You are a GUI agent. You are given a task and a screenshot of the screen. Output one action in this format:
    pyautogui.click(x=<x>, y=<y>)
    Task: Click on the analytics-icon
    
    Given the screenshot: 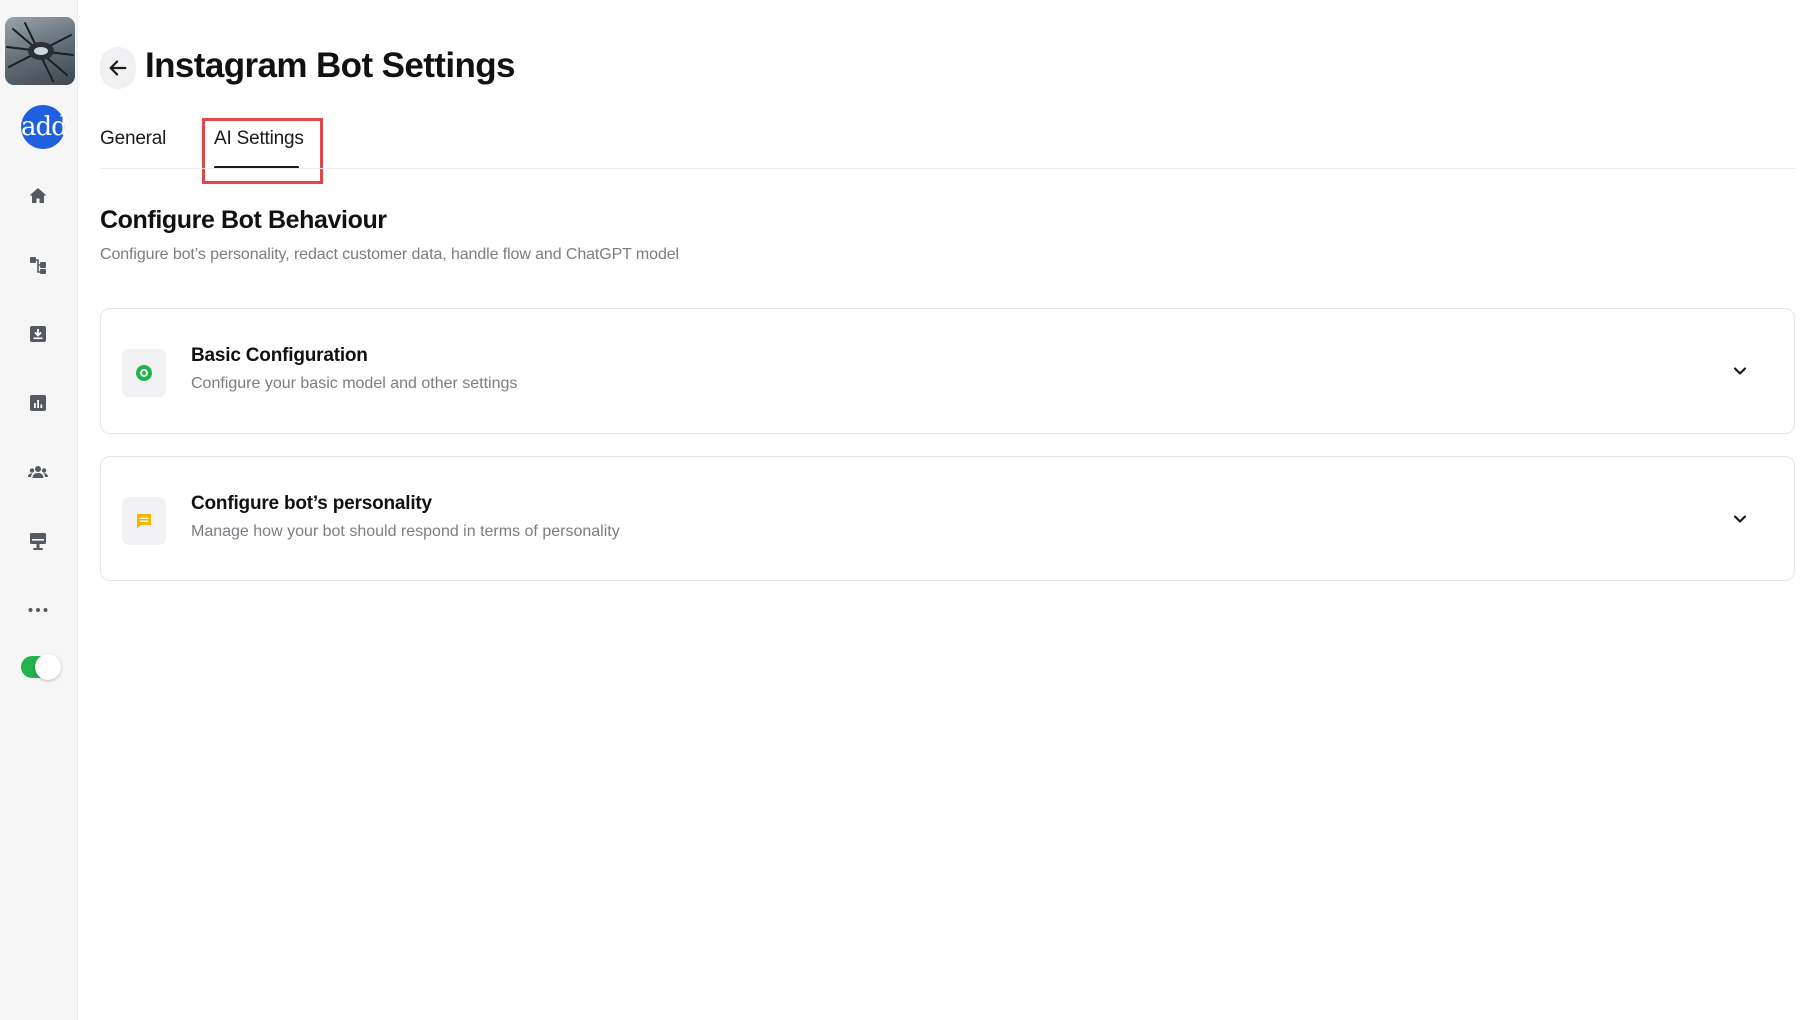 What is the action you would take?
    pyautogui.click(x=38, y=403)
    